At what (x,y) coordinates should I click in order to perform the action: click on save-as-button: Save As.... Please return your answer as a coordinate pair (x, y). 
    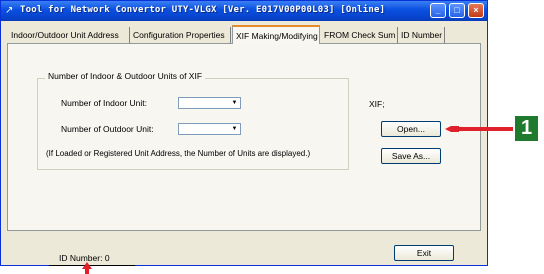
    Looking at the image, I should click on (411, 156).